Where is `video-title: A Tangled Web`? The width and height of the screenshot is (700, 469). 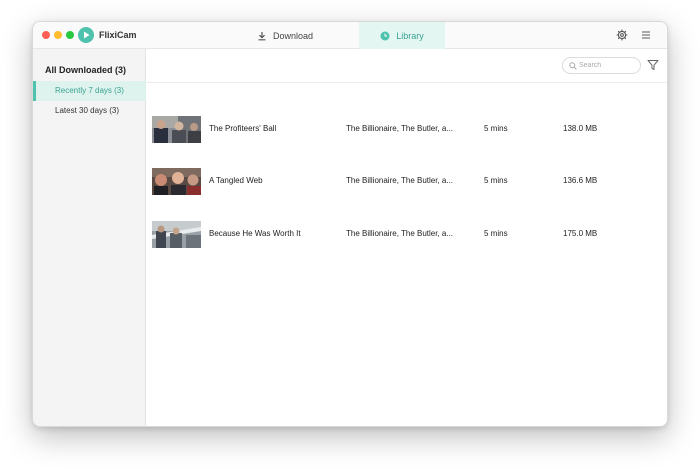 video-title: A Tangled Web is located at coordinates (236, 180).